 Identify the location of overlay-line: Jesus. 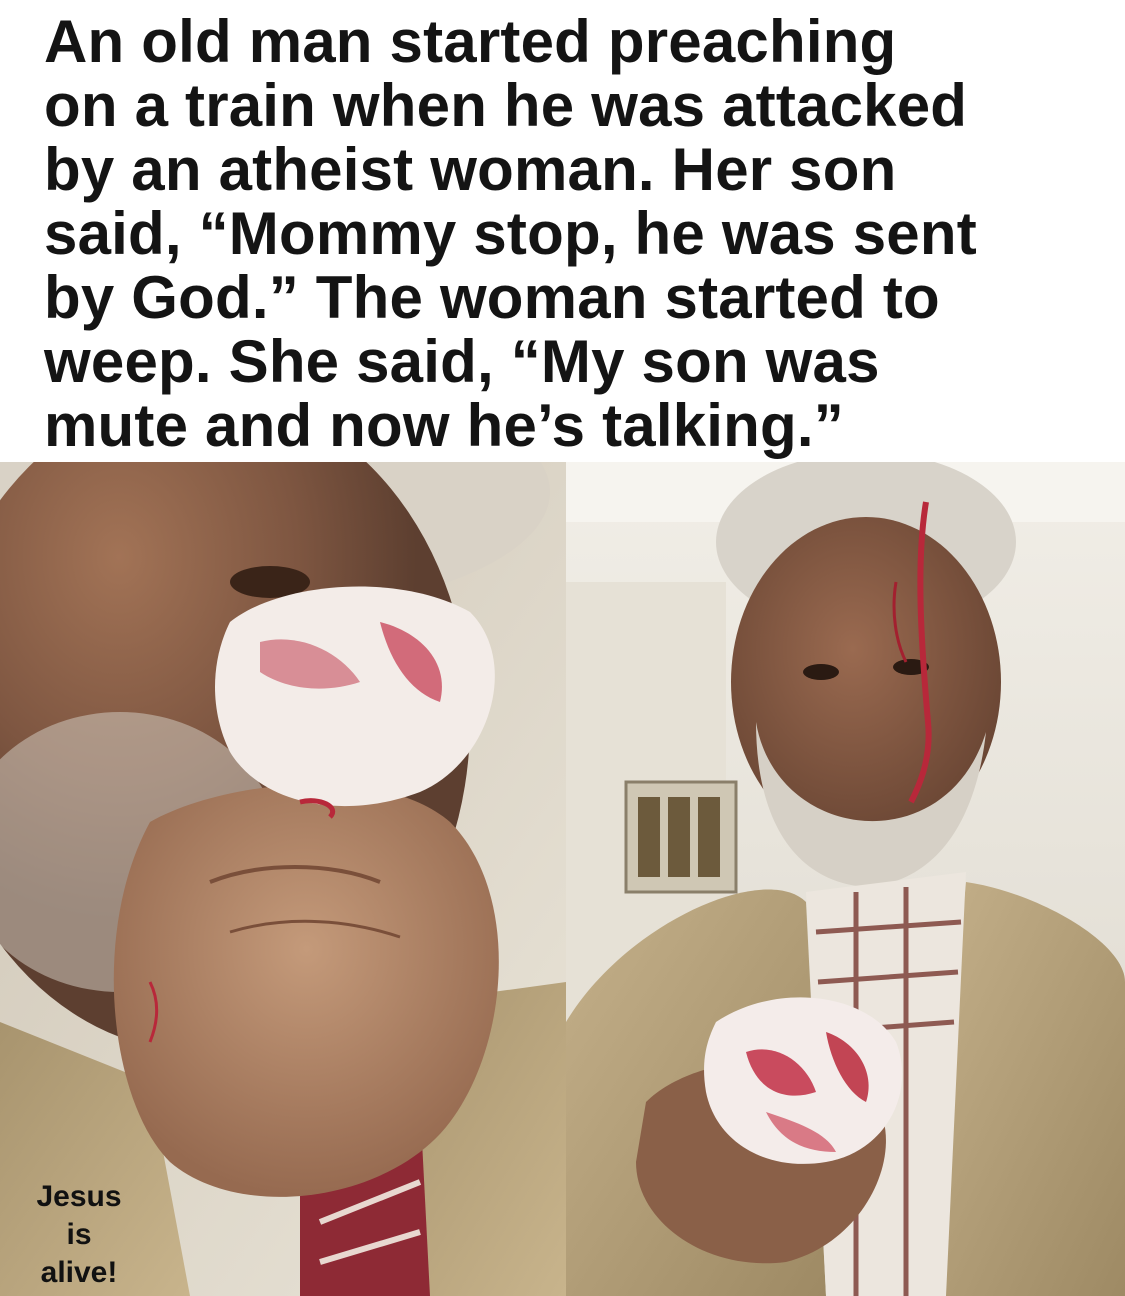
(79, 1196).